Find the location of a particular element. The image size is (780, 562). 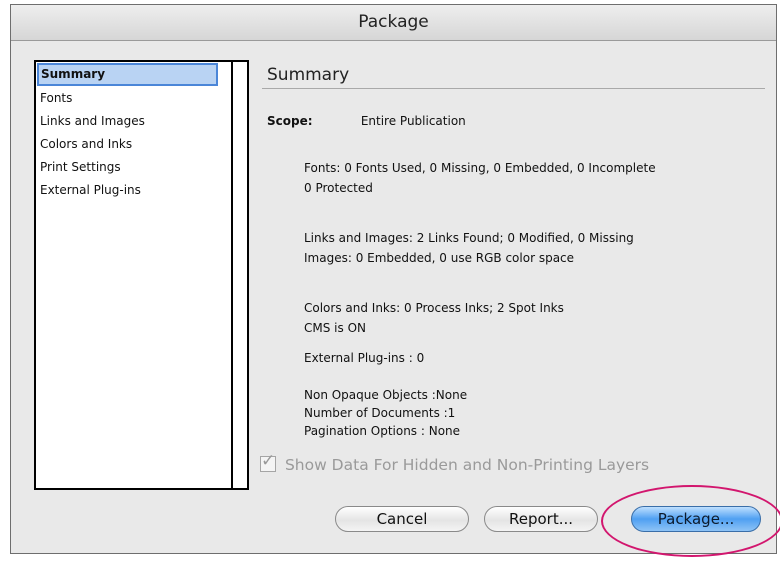

sidebar-item-external-plugins: External Plug-ins is located at coordinates (127, 190).